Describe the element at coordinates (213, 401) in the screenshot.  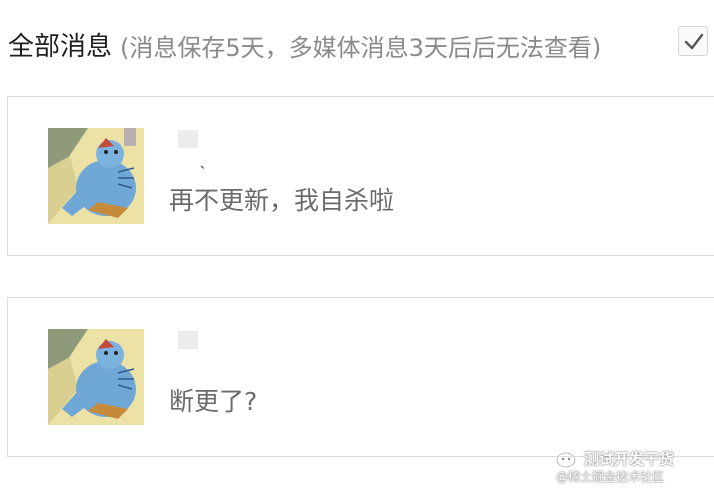
I see `message-text: 断更了?` at that location.